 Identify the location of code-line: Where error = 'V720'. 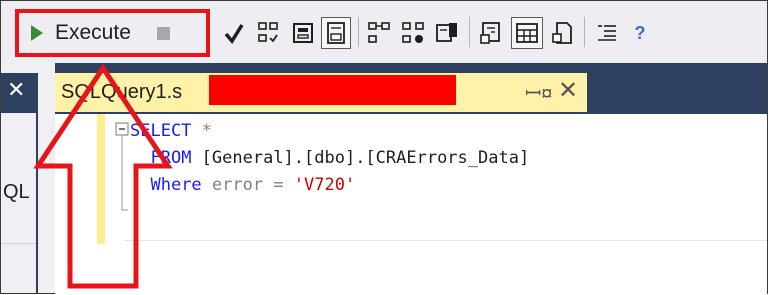
(329, 185).